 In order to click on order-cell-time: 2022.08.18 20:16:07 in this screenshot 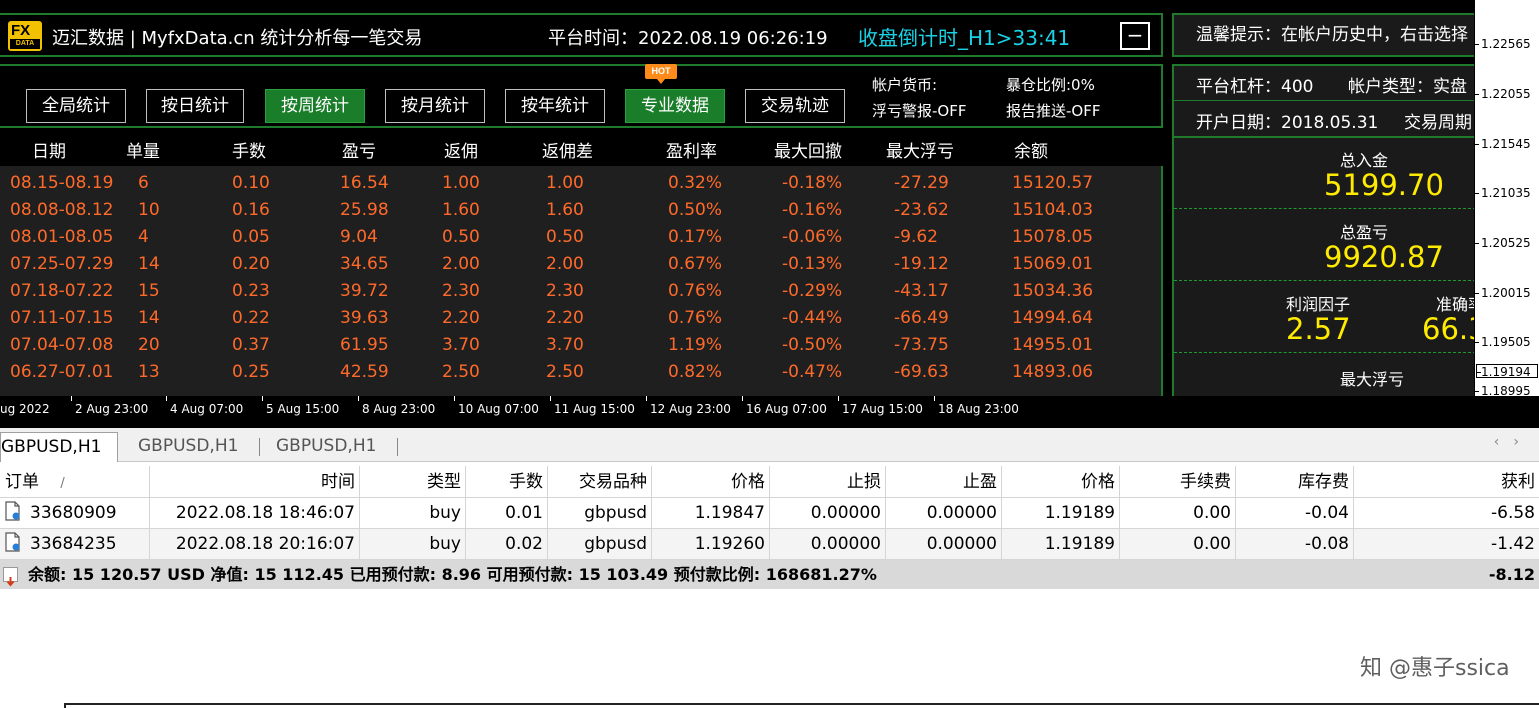, I will do `click(255, 544)`.